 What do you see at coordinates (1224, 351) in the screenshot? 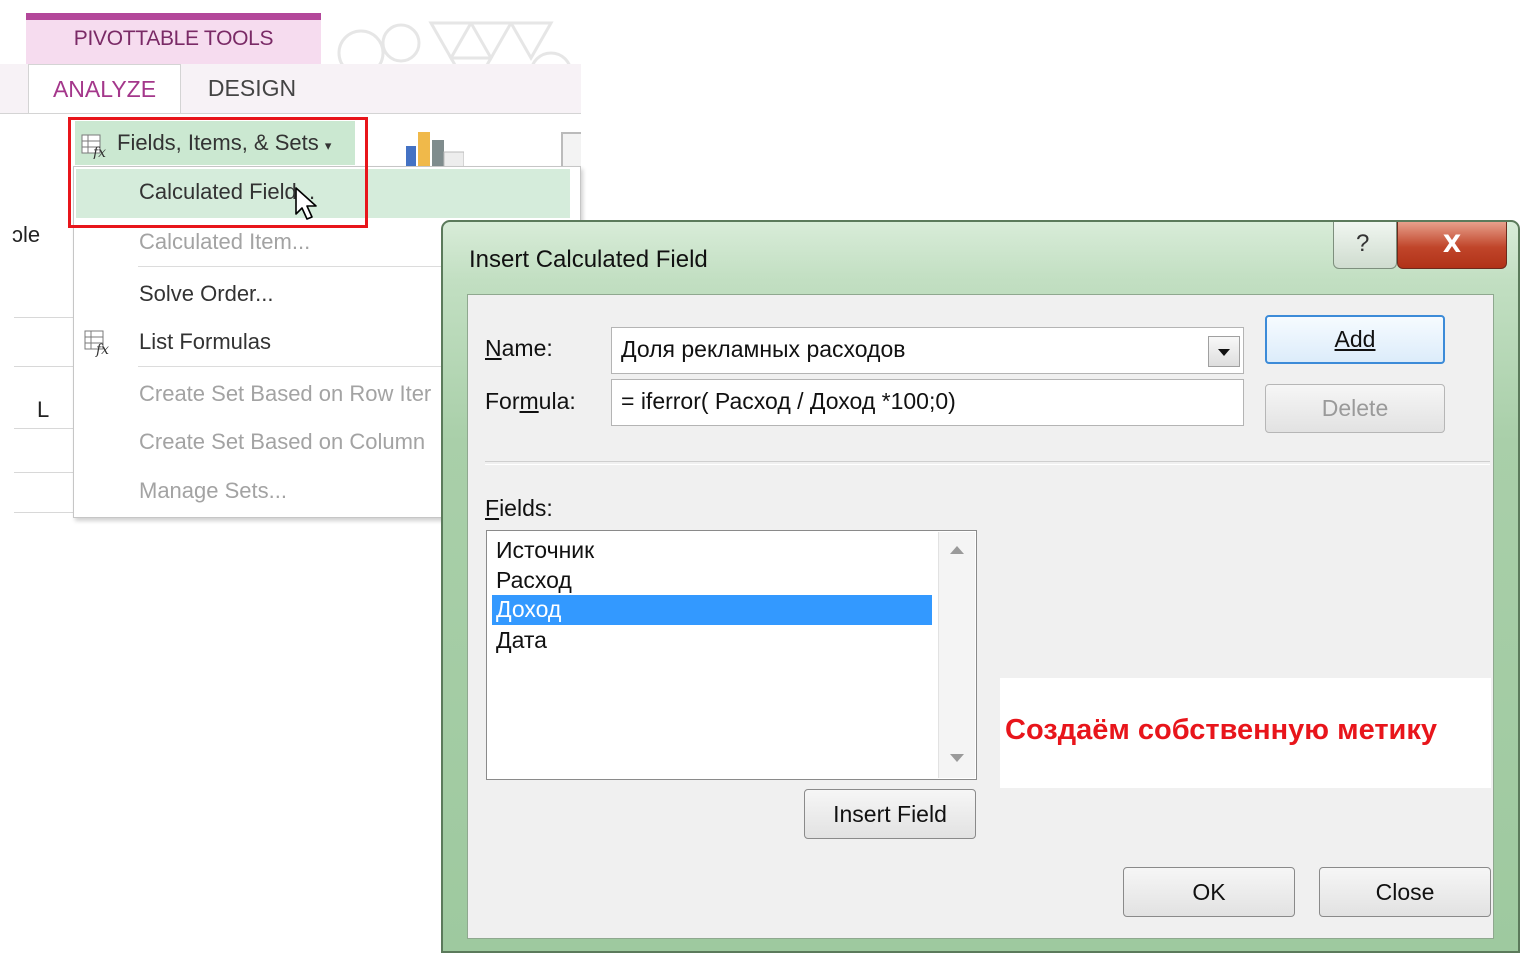
I see `chevron-down-icon` at bounding box center [1224, 351].